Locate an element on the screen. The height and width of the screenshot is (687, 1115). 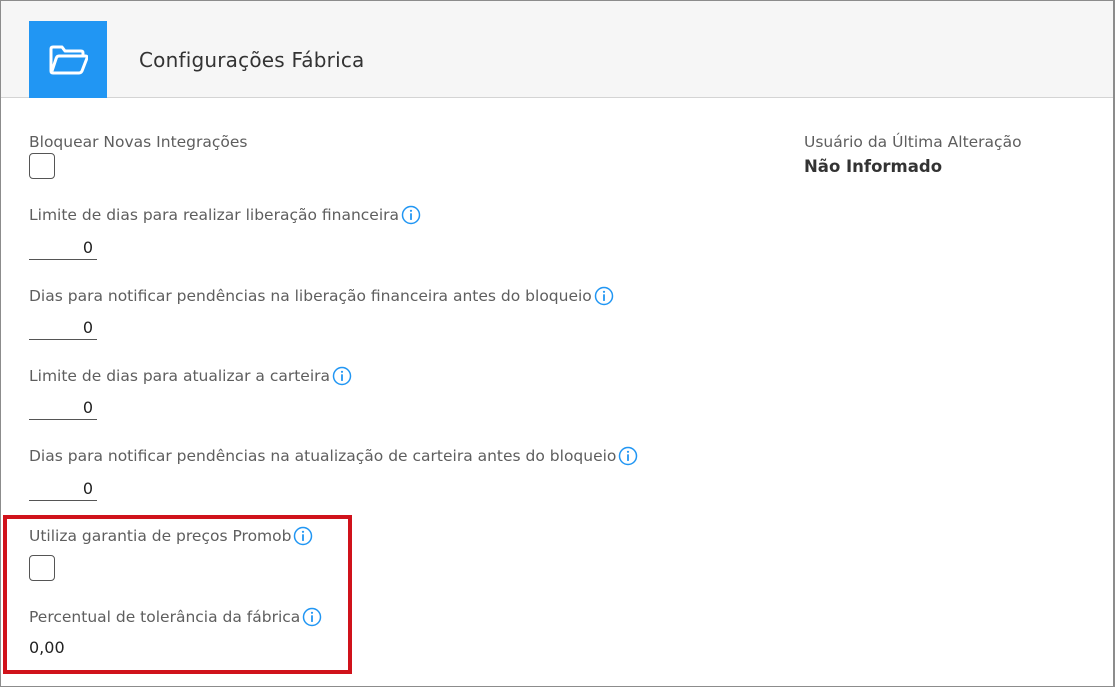
folder-icon is located at coordinates (68, 60).